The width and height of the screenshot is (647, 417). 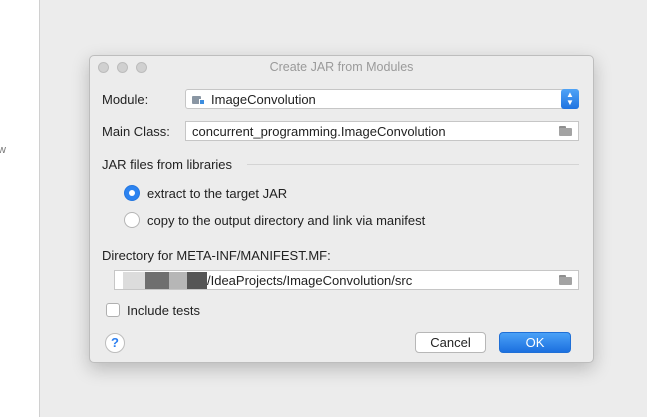 I want to click on manifest-dir-field: /IdeaProjects/ImageConvolution/src, so click(x=346, y=280).